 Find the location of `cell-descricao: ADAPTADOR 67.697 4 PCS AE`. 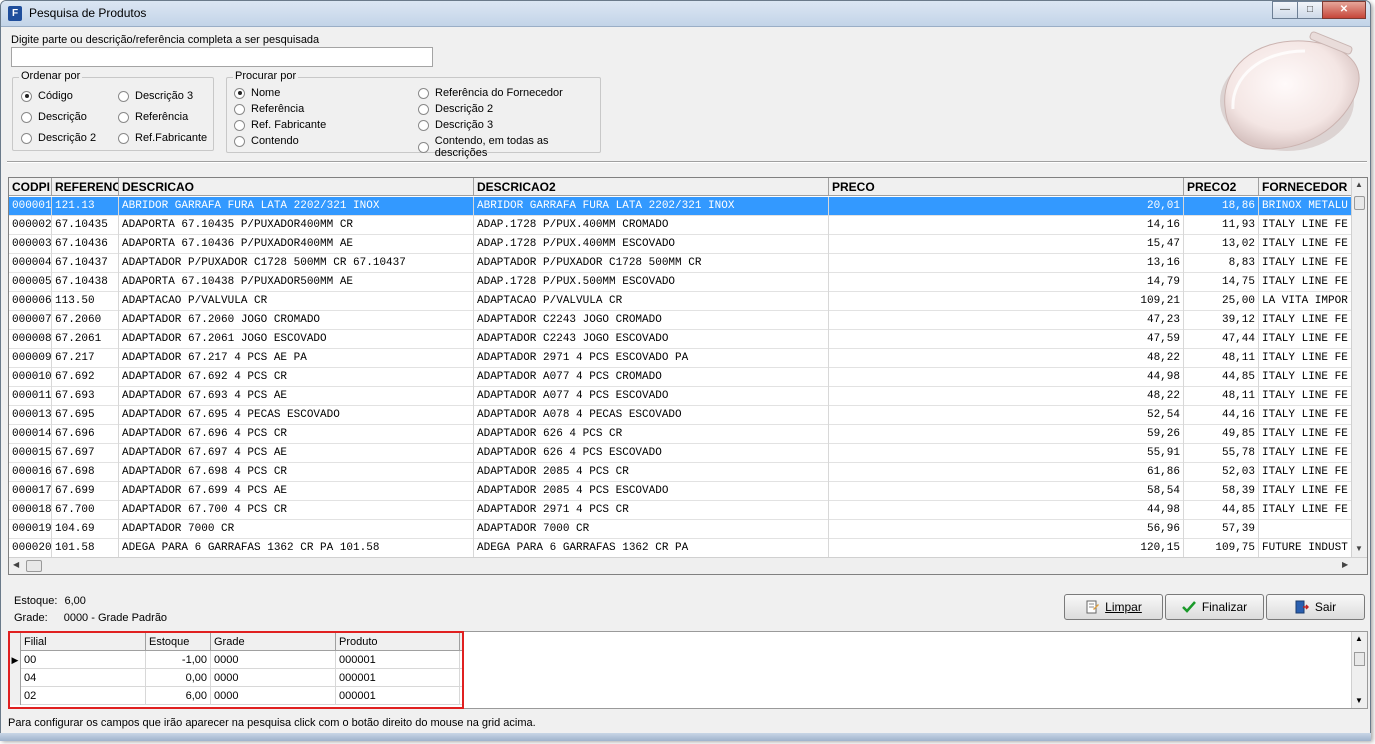

cell-descricao: ADAPTADOR 67.697 4 PCS AE is located at coordinates (296, 453).